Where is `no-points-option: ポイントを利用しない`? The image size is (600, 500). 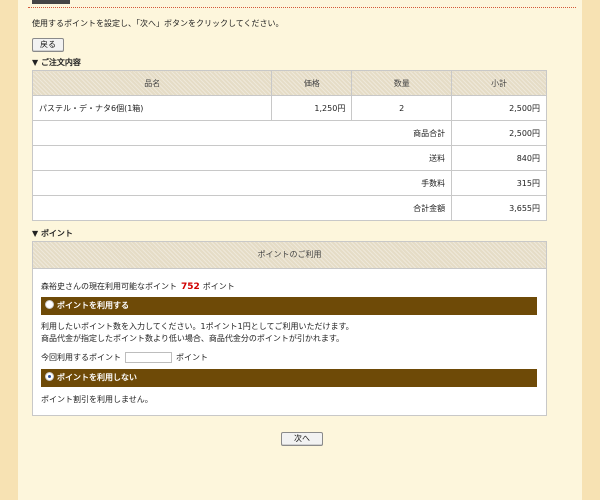 no-points-option: ポイントを利用しない is located at coordinates (289, 378).